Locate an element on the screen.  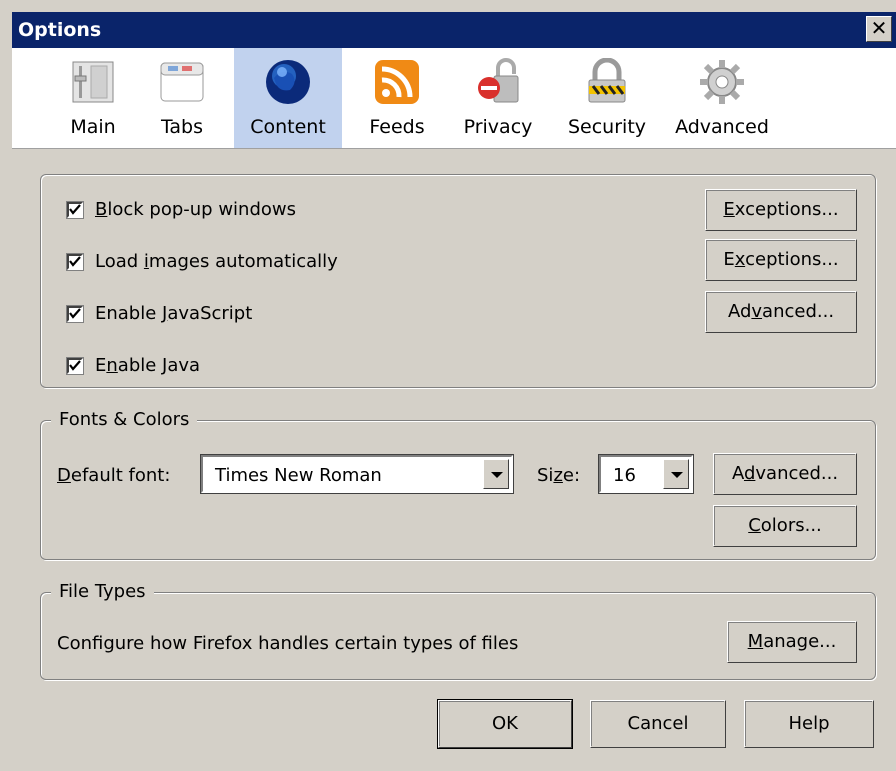
tab-tabs: Tabs is located at coordinates (182, 98).